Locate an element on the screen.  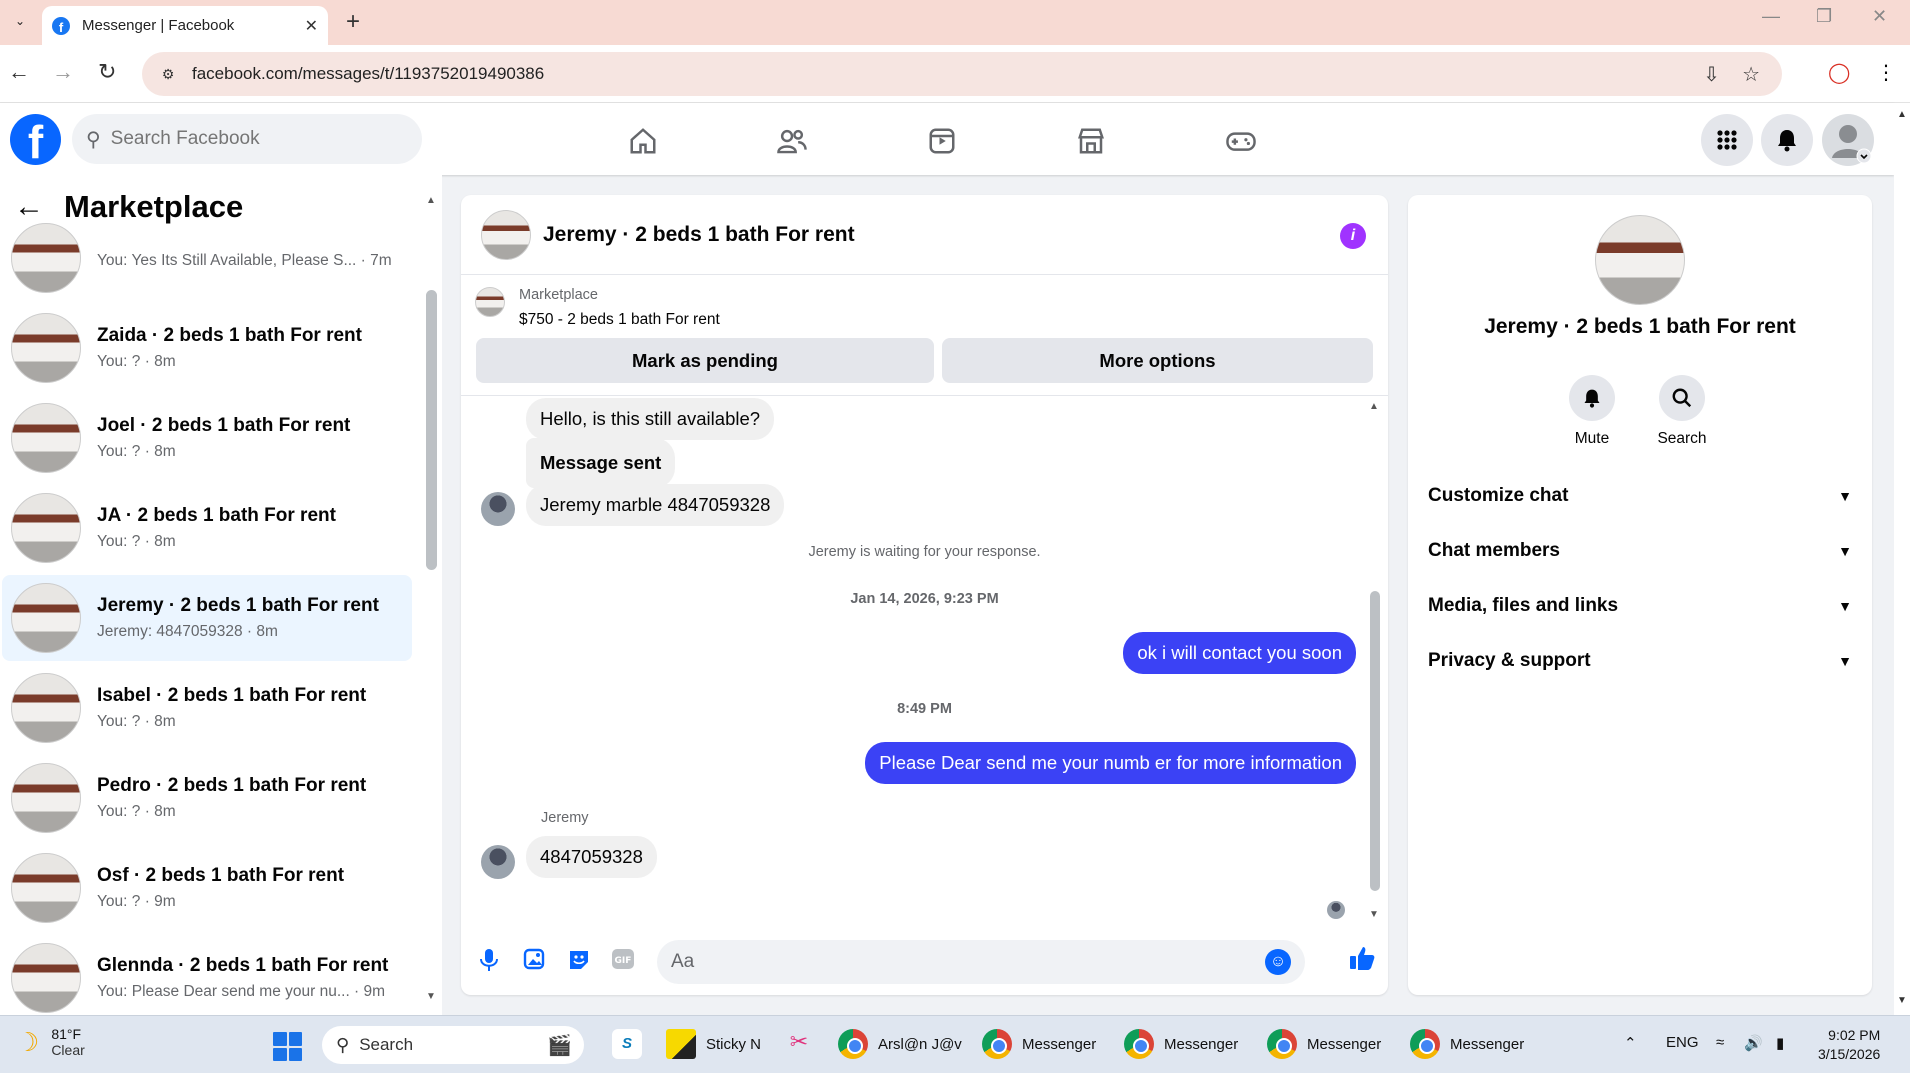
taskbar-chrome-profile: Arsl@n J@v is located at coordinates (900, 1044).